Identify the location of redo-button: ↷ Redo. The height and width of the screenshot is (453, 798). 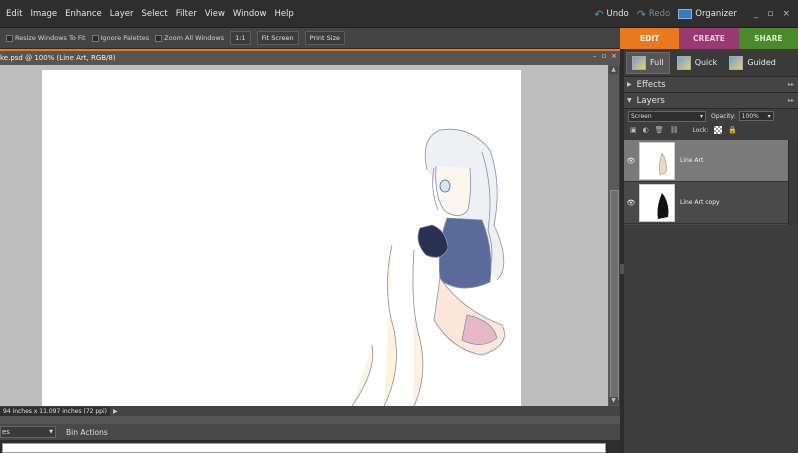
(654, 14).